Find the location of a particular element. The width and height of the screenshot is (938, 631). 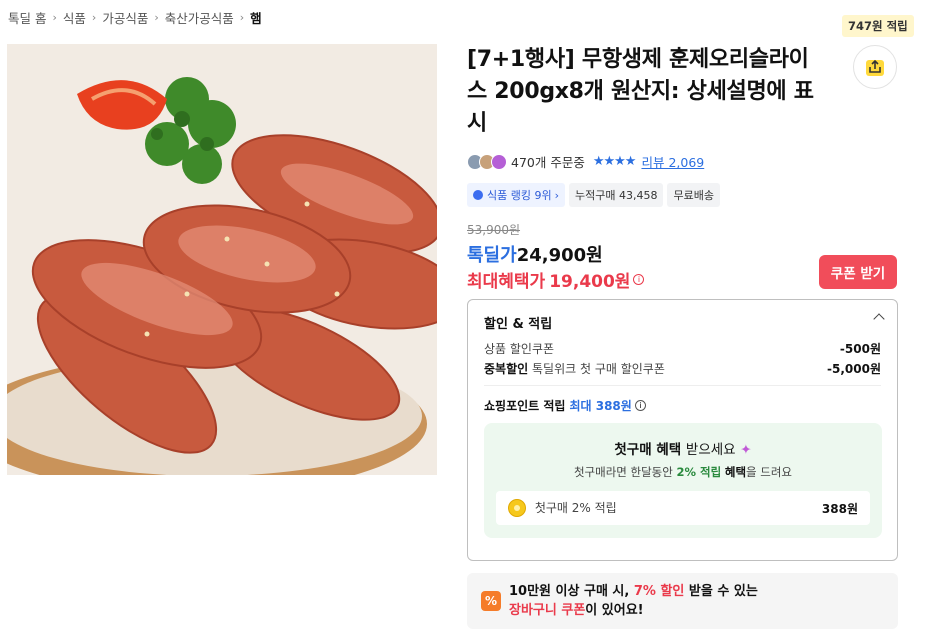

first-buy-sub-suffix: 을 드려요 is located at coordinates (769, 472).